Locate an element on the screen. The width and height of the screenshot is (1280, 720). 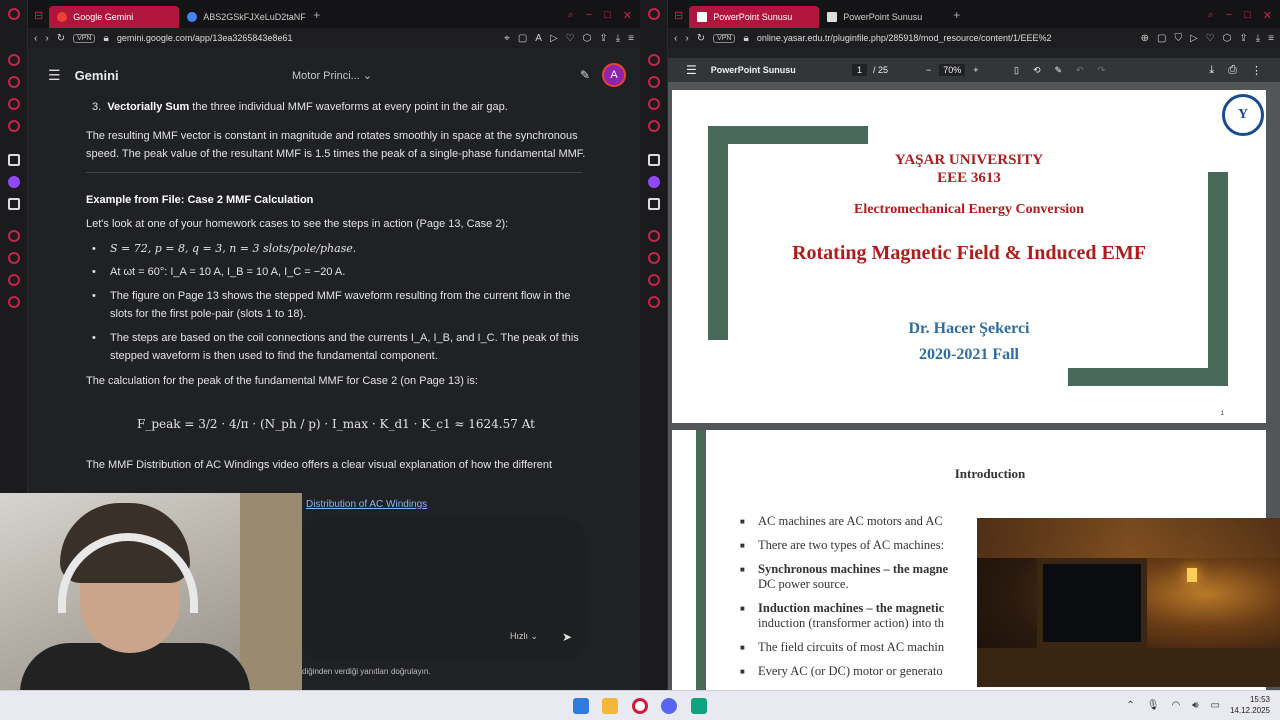
zoom-icon: ⊕ is located at coordinates (1145, 38).